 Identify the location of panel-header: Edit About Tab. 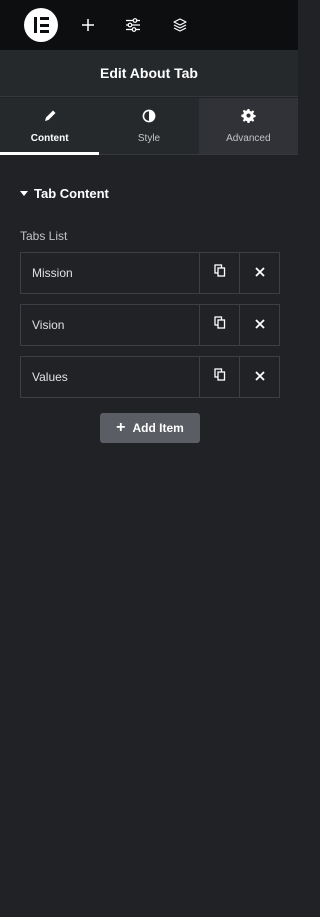
(149, 73).